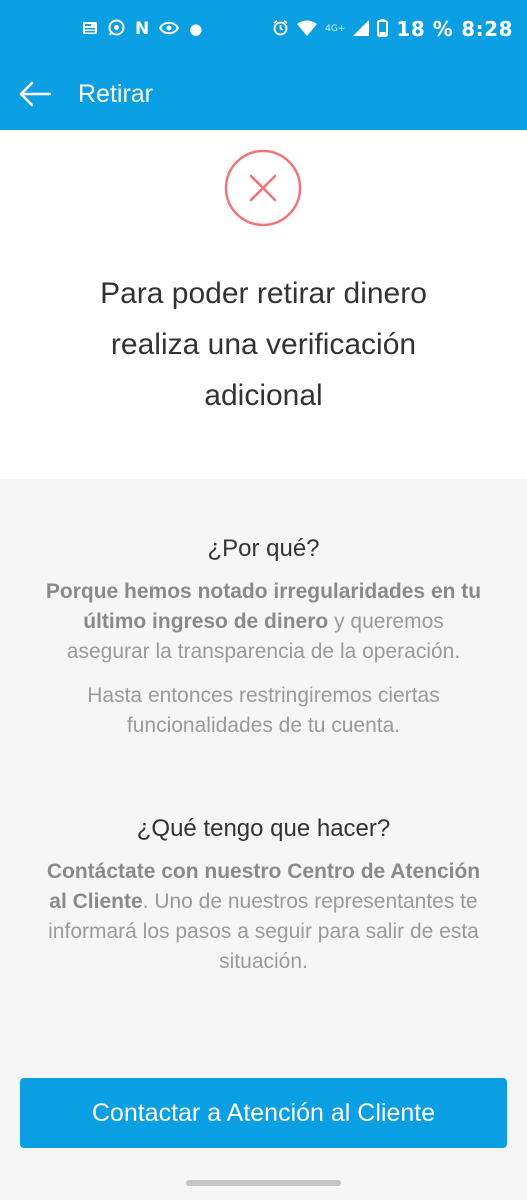 This screenshot has width=527, height=1200. Describe the element at coordinates (263, 1113) in the screenshot. I see `contact-support-button: Contactar a Atención al Cliente` at that location.